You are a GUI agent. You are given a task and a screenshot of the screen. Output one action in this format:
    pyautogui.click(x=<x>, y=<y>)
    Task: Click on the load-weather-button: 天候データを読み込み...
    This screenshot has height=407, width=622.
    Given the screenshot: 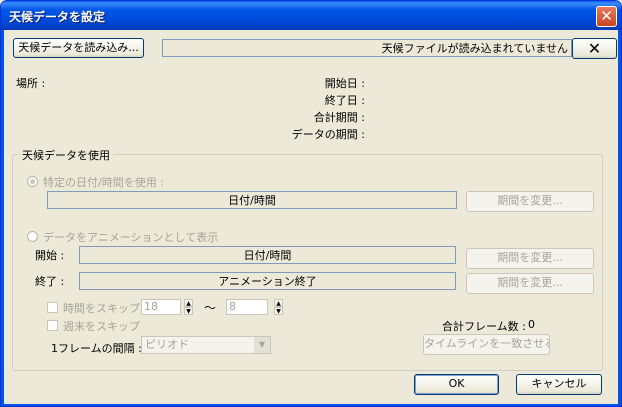 What is the action you would take?
    pyautogui.click(x=78, y=48)
    